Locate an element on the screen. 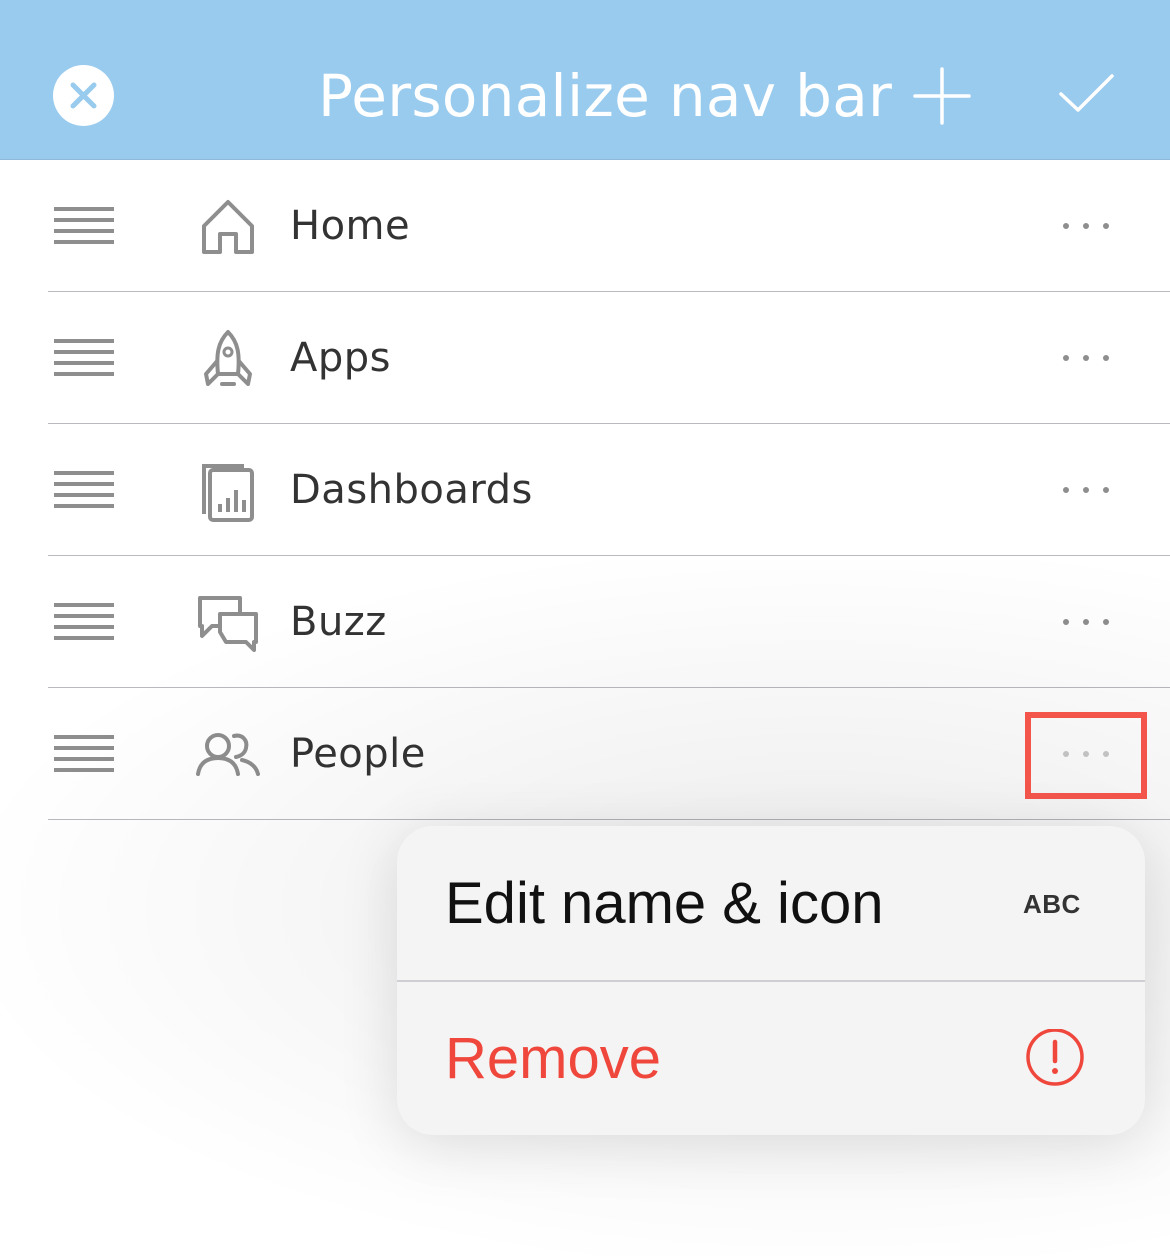 This screenshot has height=1256, width=1170. highlight-box is located at coordinates (1086, 755).